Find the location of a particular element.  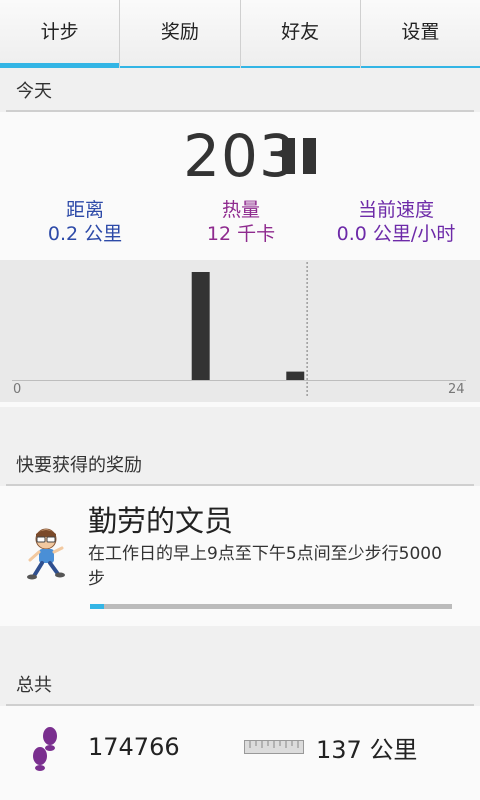

tab-label: 设置 is located at coordinates (420, 31).